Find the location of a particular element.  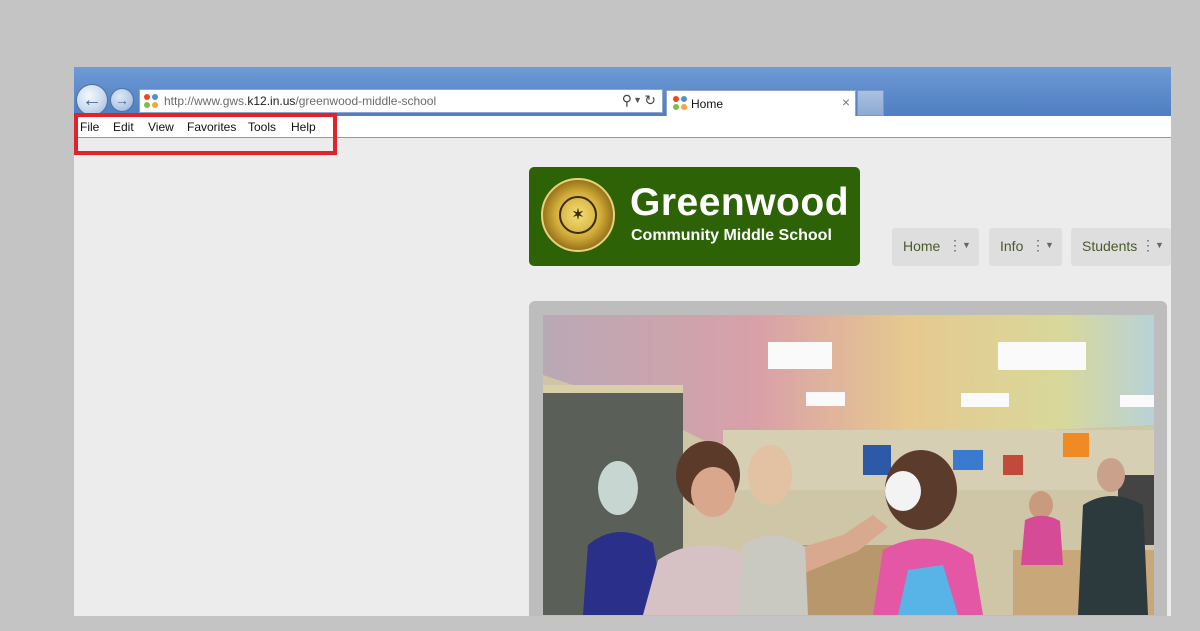

back-button: ← is located at coordinates (92, 100).